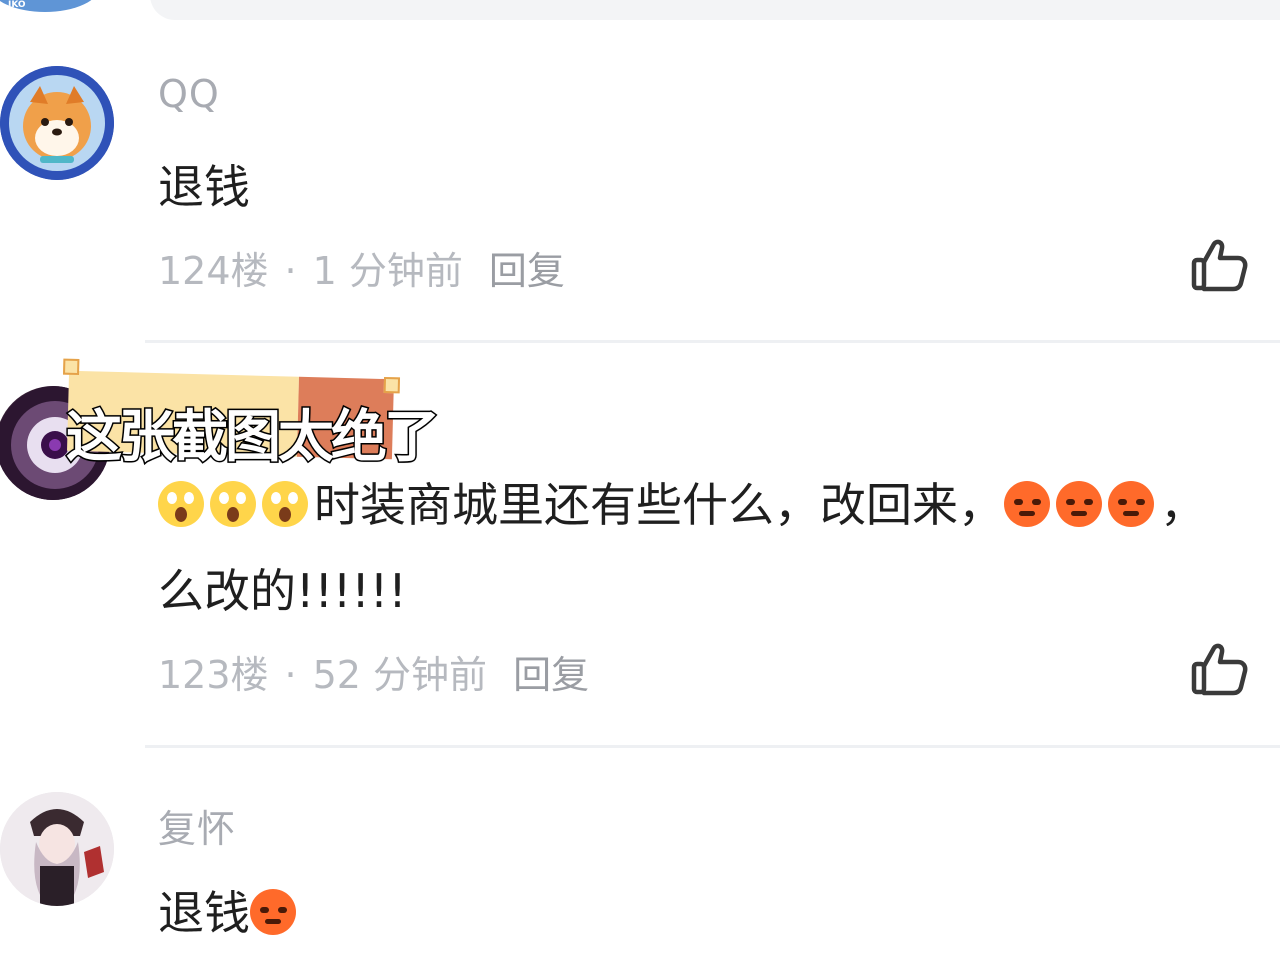 Image resolution: width=1280 pixels, height=959 pixels. Describe the element at coordinates (50, 6) in the screenshot. I see `previous-comment-avatar: JKO` at that location.